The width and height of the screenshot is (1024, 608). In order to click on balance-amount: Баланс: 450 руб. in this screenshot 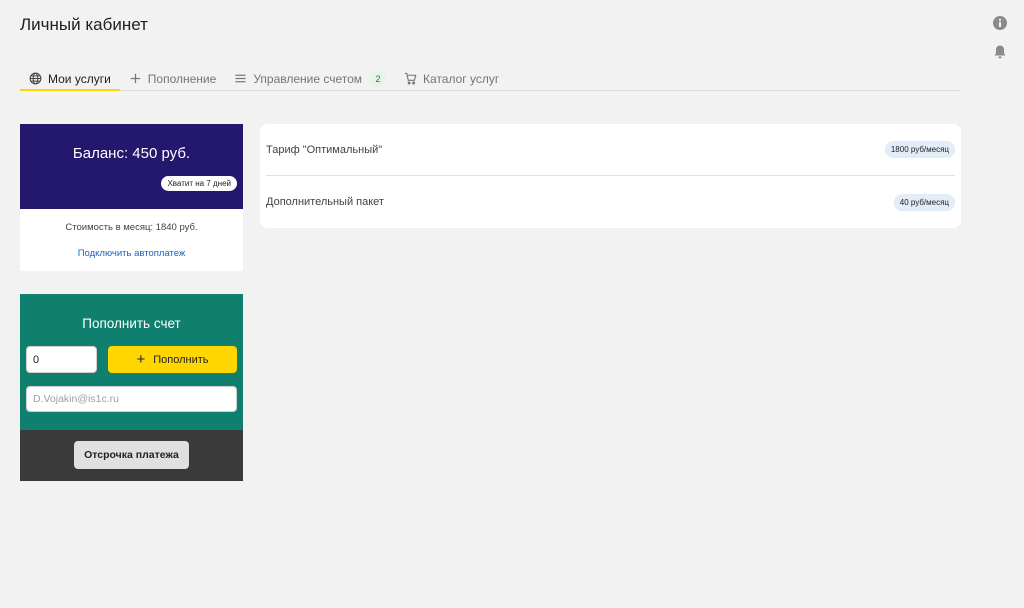, I will do `click(131, 153)`.